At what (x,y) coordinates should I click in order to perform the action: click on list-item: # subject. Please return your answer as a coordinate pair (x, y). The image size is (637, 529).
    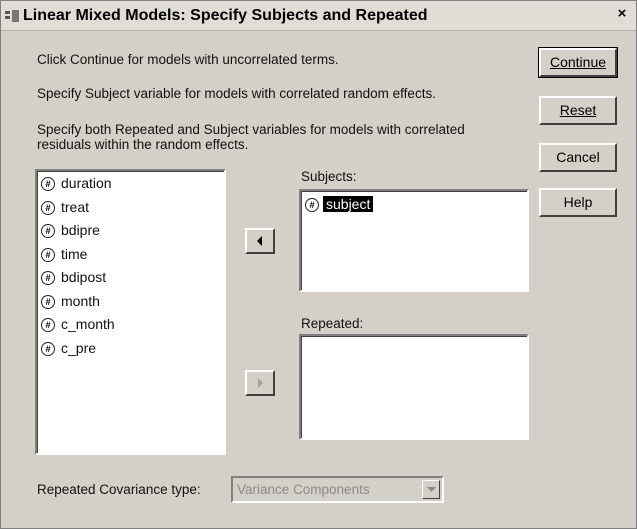
    Looking at the image, I should click on (414, 206).